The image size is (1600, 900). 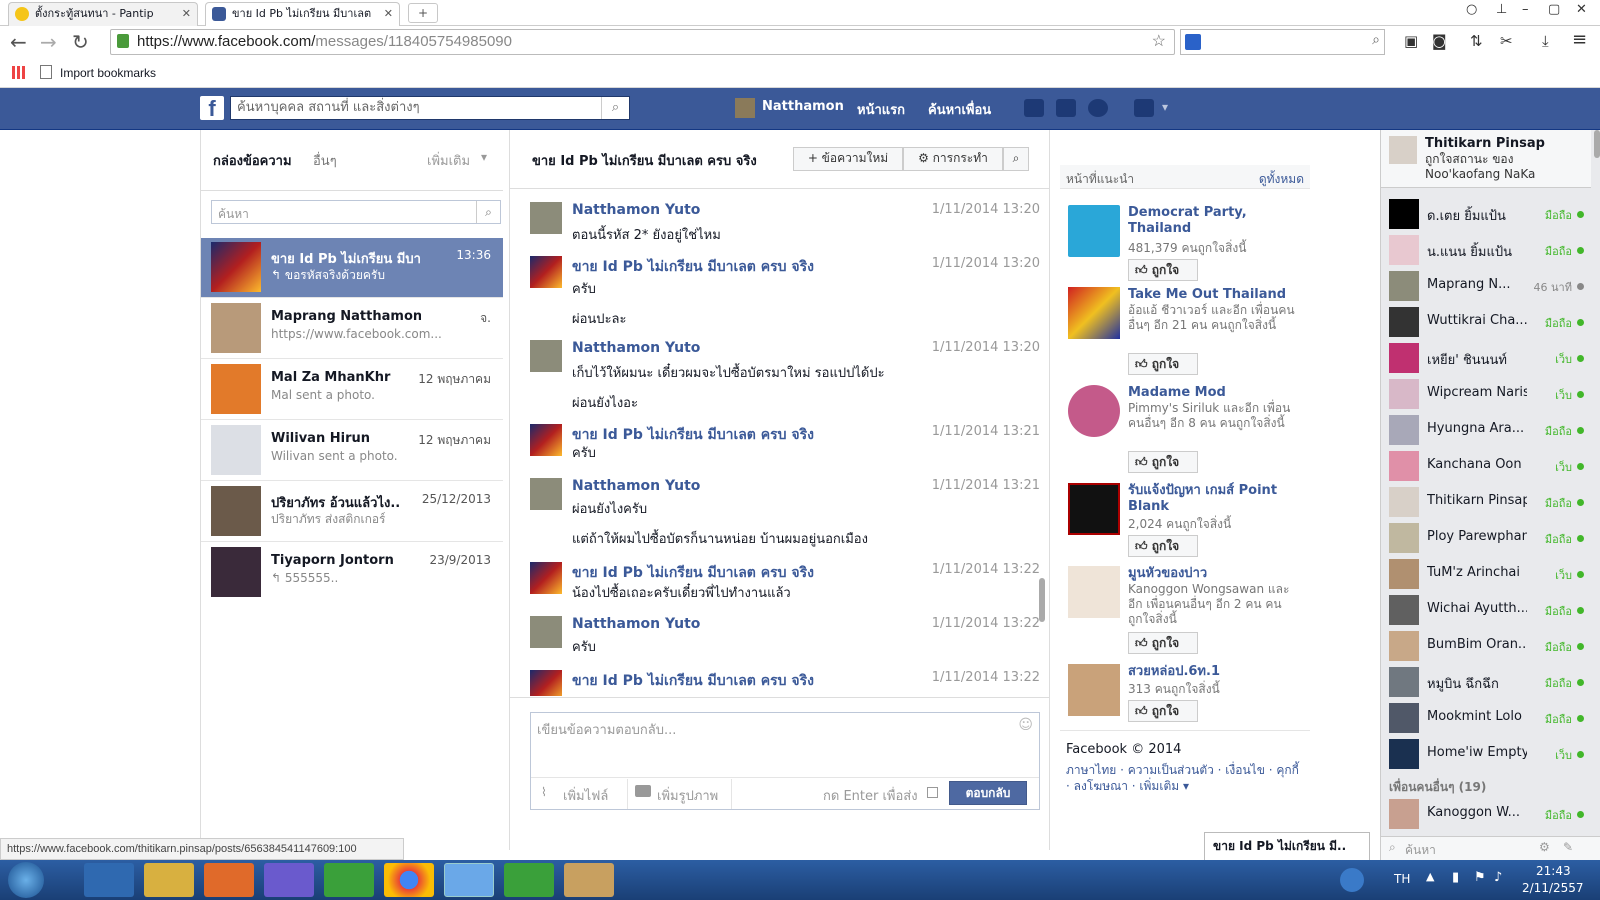 What do you see at coordinates (1066, 108) in the screenshot?
I see `messages-icon` at bounding box center [1066, 108].